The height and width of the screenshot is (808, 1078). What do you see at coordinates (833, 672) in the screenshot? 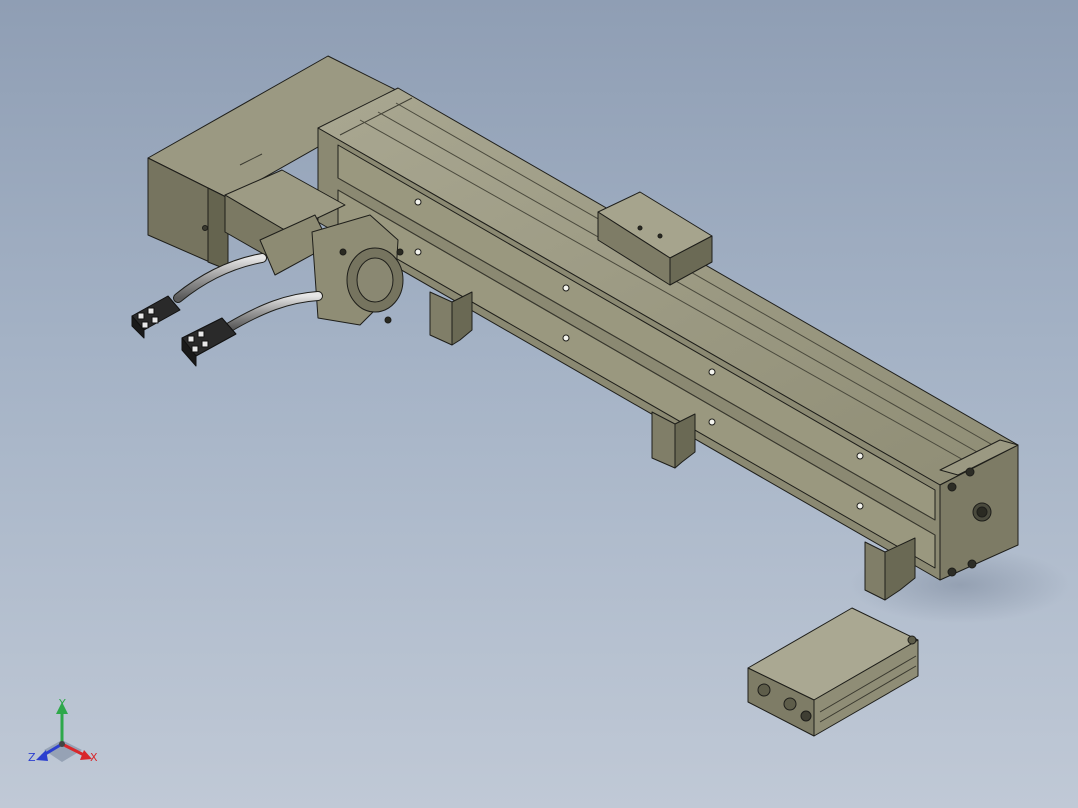
I see `limit-sensor-block` at bounding box center [833, 672].